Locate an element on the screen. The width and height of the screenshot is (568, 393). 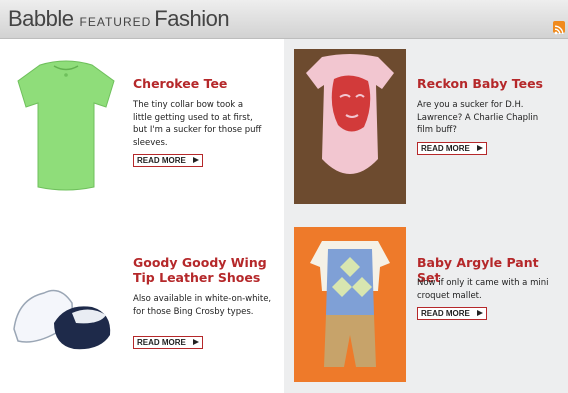
read-more-button-reckon-baby-tees: READ MORE is located at coordinates (452, 148).